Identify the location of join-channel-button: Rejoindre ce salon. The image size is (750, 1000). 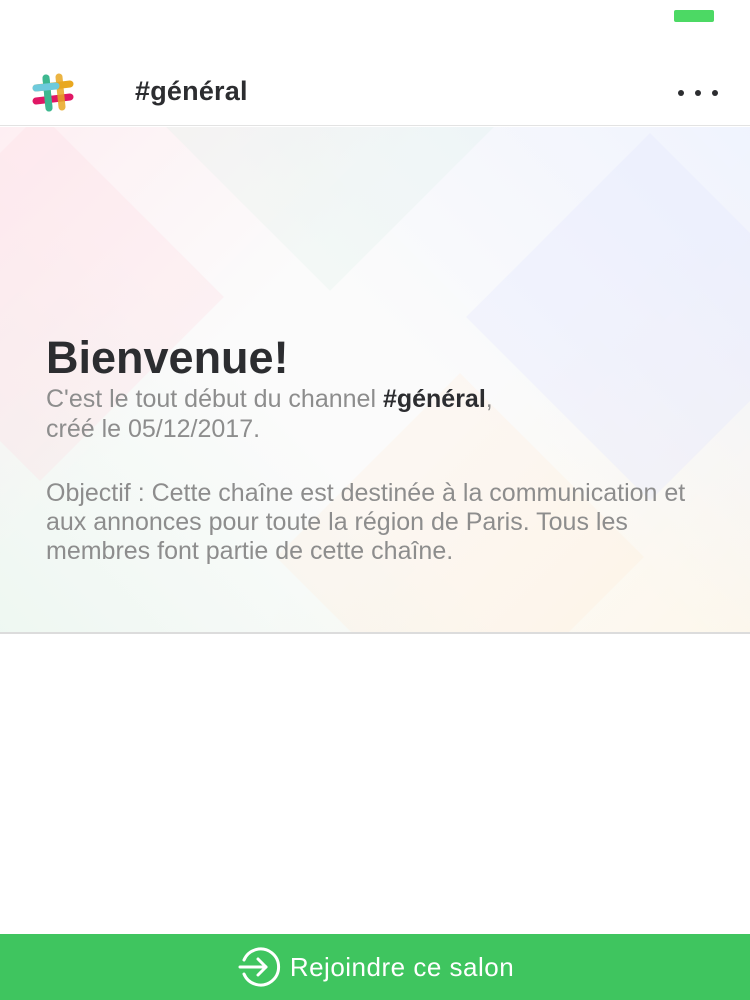
(375, 967).